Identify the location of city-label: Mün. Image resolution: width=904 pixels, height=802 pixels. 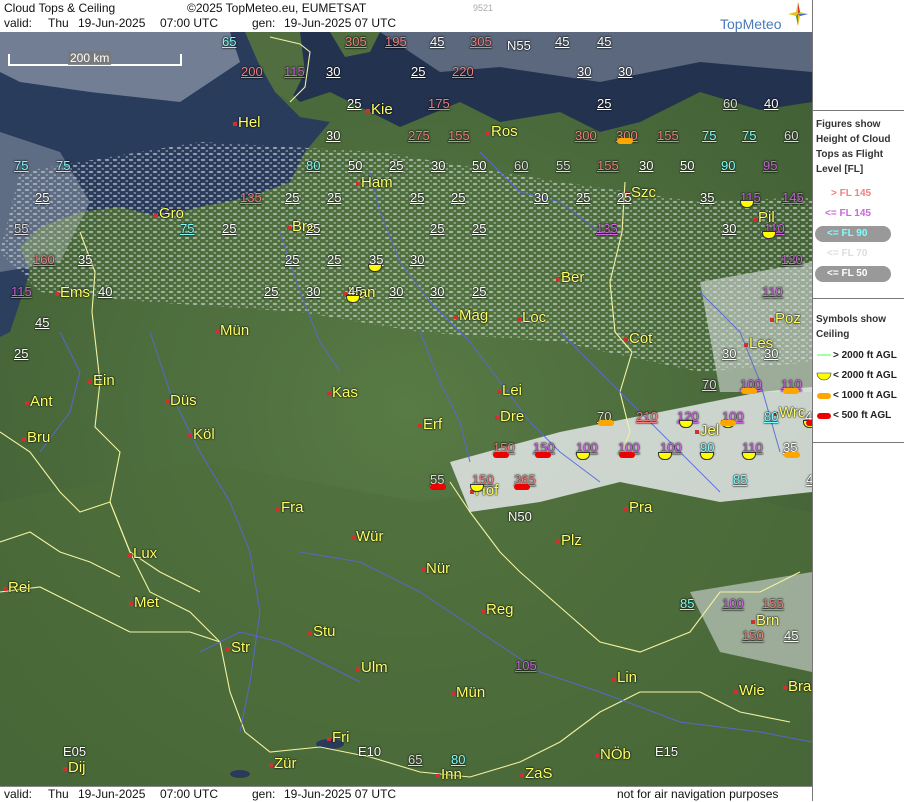
(471, 692).